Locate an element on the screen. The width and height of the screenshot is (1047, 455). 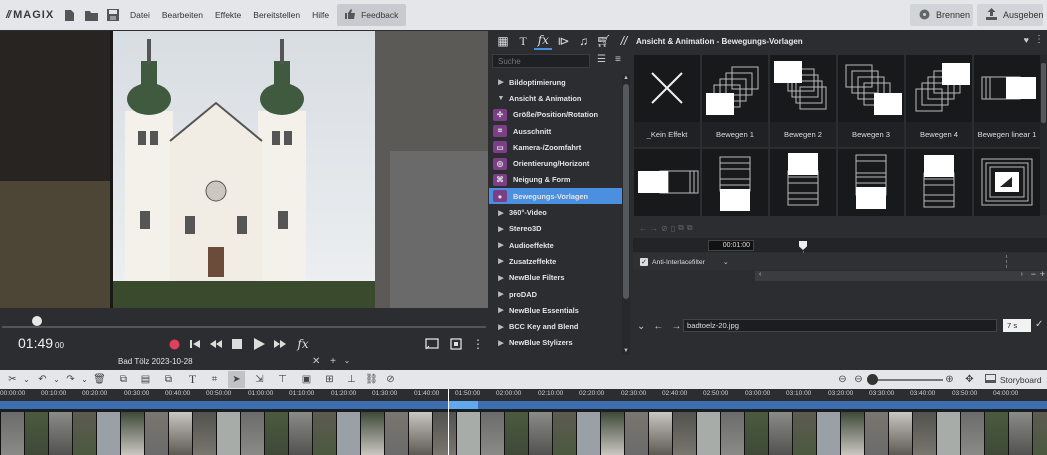
template-thumb-move4 is located at coordinates (939, 88).